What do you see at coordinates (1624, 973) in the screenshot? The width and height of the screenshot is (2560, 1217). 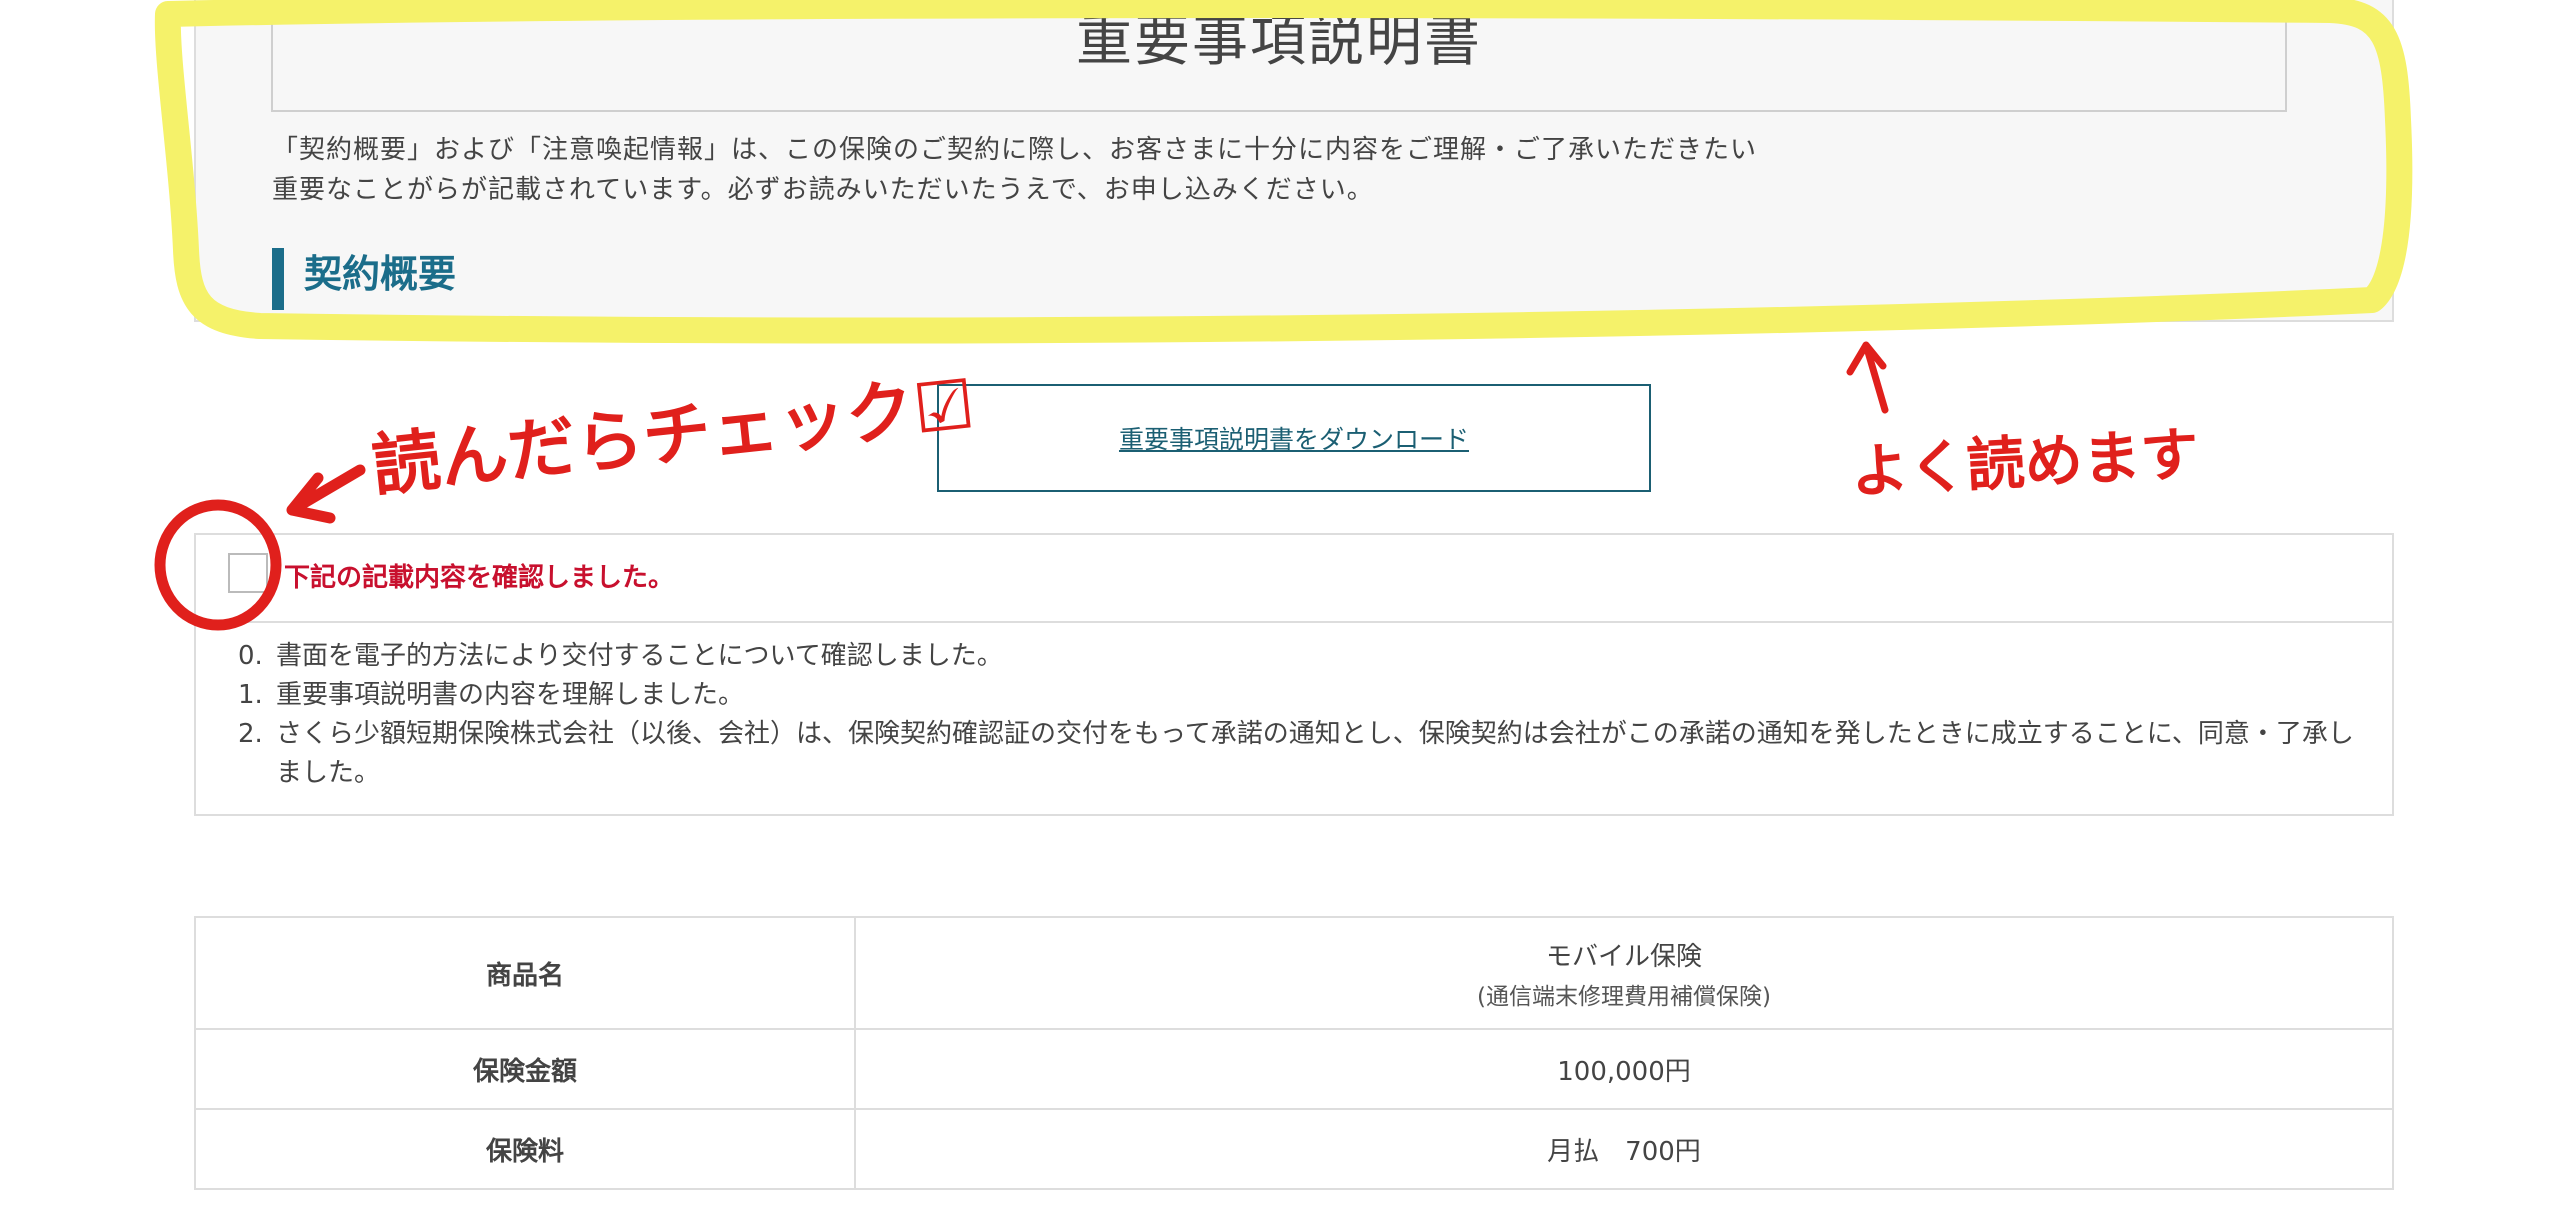 I see `table-value-cell: モバイル保険 (通信端末修理費用補償保険)` at bounding box center [1624, 973].